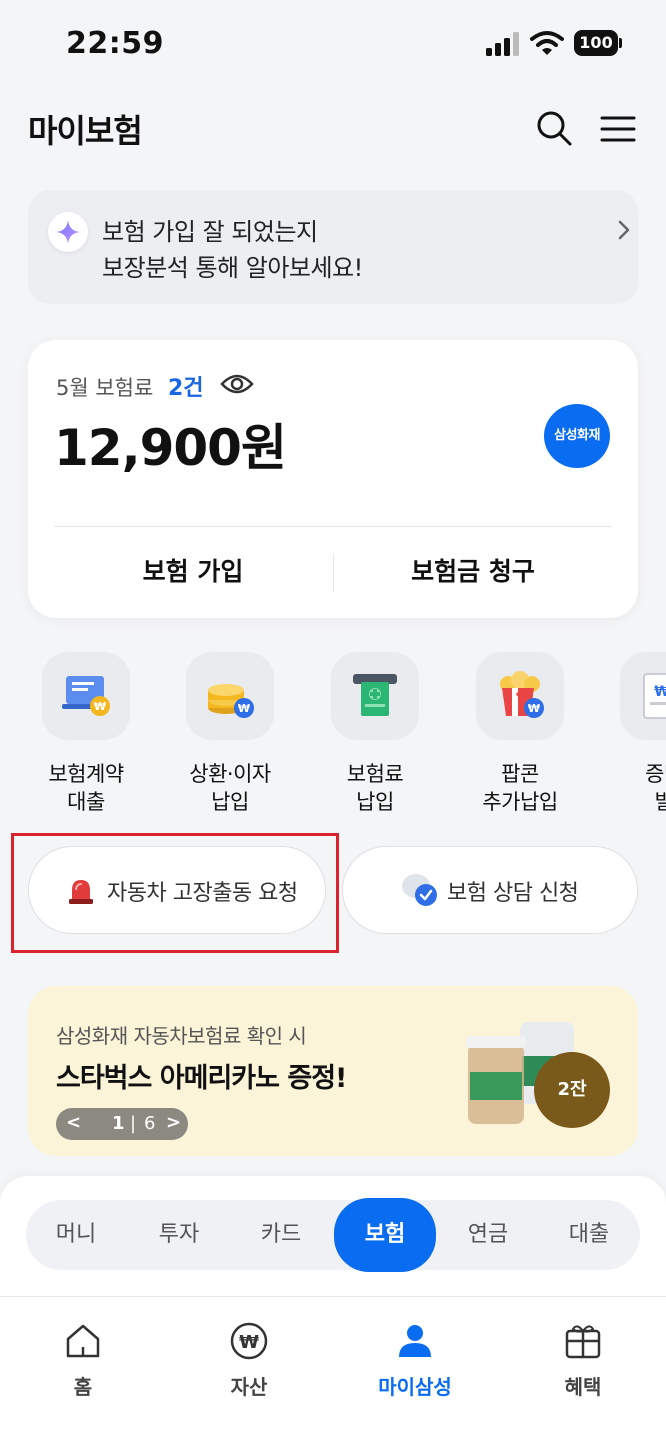 Image resolution: width=666 pixels, height=1440 pixels. What do you see at coordinates (179, 1235) in the screenshot?
I see `segment-invest: 투자` at bounding box center [179, 1235].